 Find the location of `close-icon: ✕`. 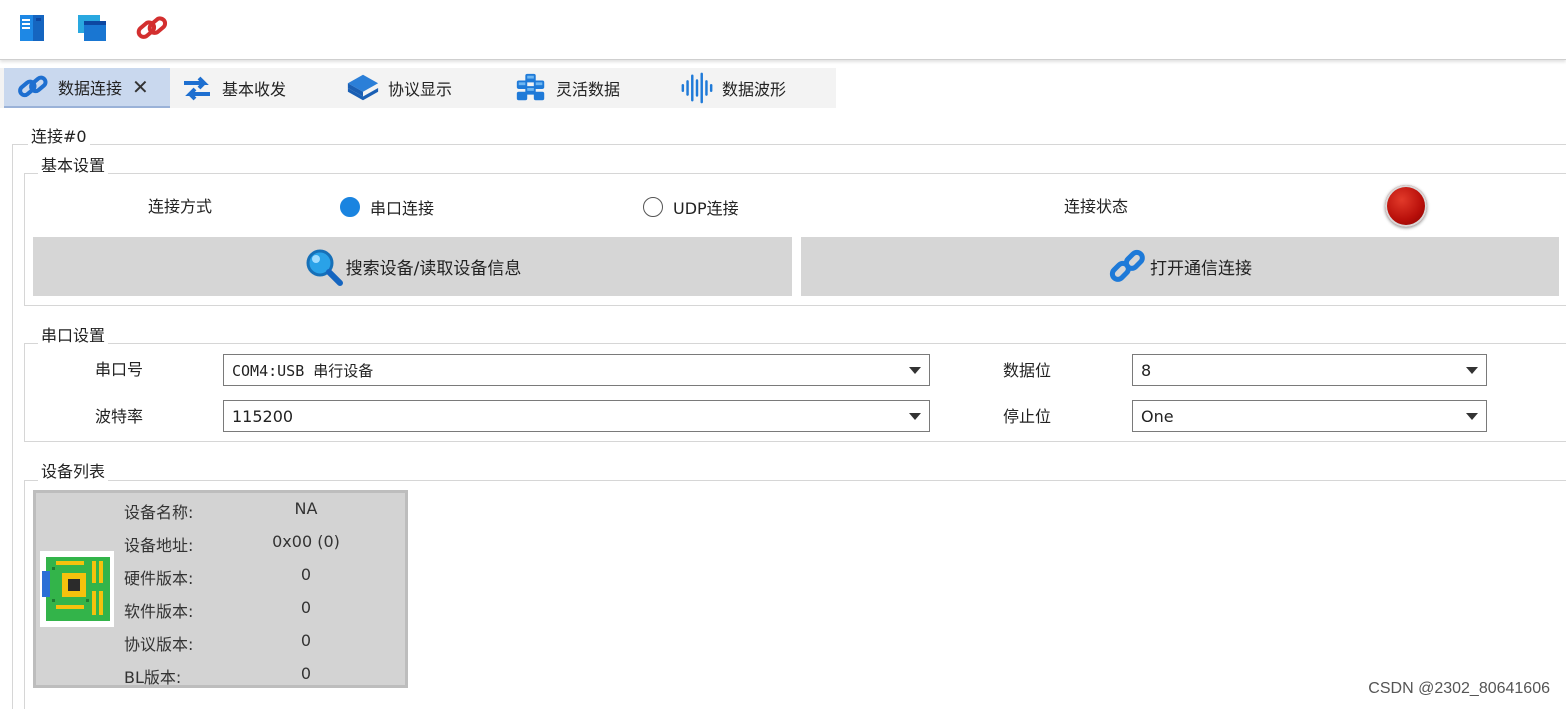

close-icon: ✕ is located at coordinates (140, 87).